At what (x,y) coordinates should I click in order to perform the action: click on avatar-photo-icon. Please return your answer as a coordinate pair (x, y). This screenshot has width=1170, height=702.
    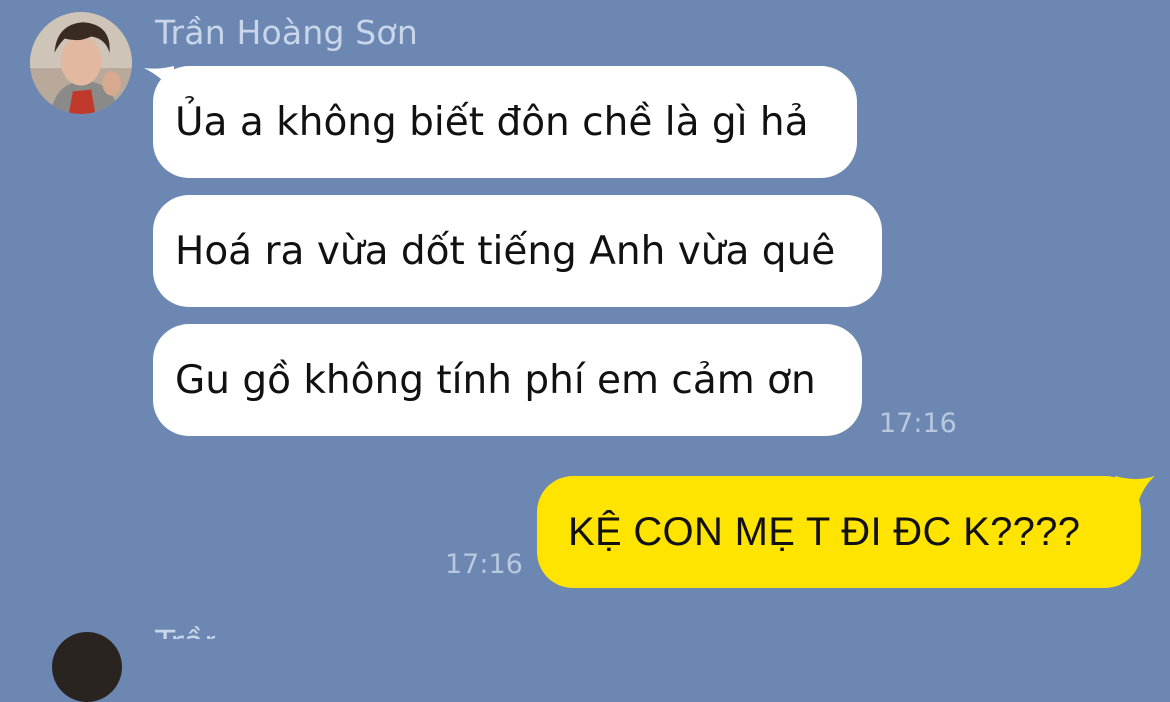
    Looking at the image, I should click on (81, 63).